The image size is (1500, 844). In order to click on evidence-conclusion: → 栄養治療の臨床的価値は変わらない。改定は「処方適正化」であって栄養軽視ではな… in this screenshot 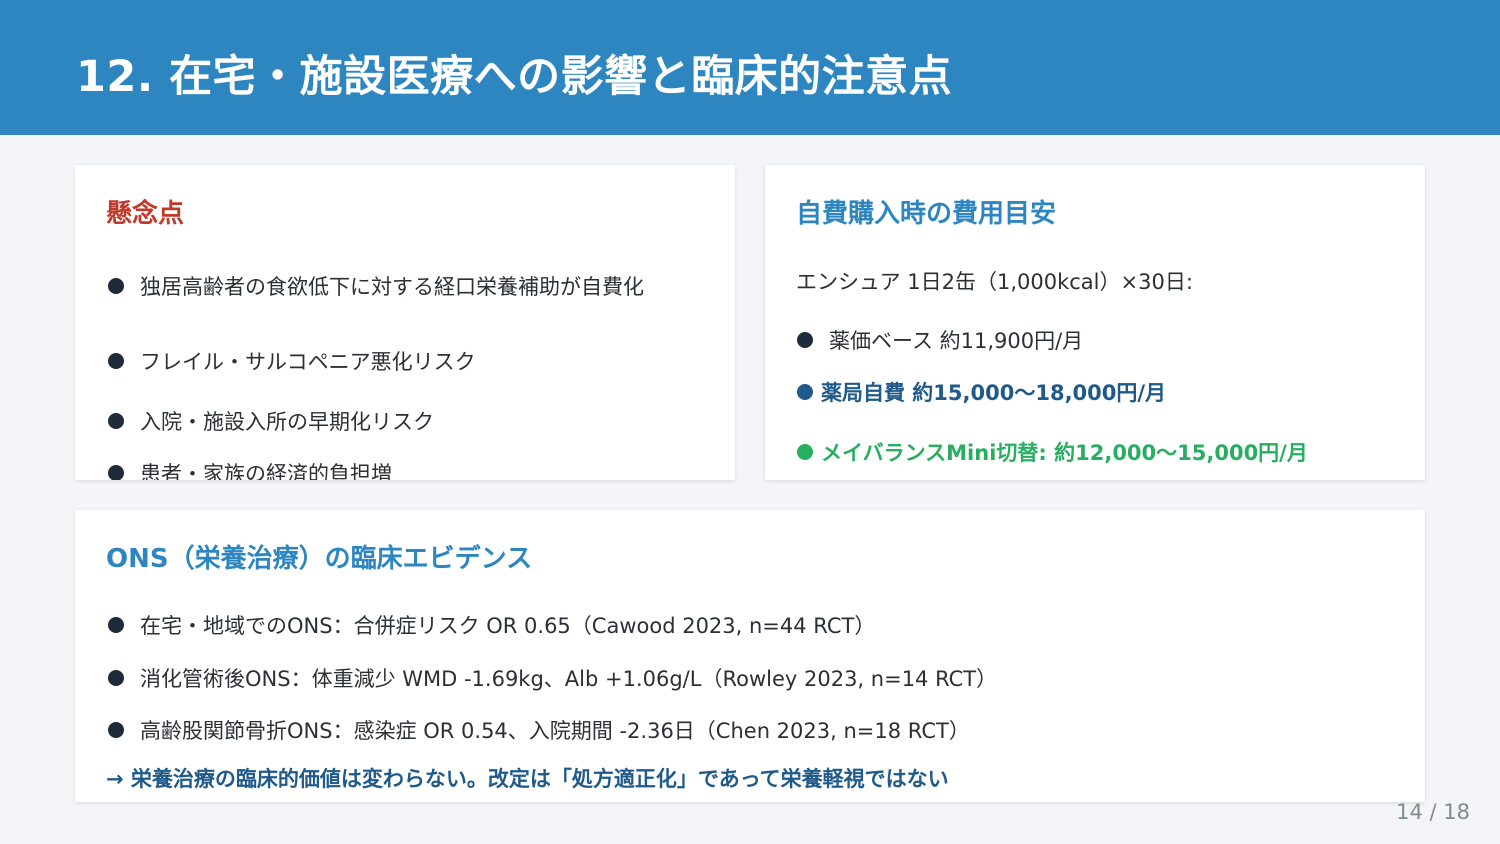, I will do `click(527, 779)`.